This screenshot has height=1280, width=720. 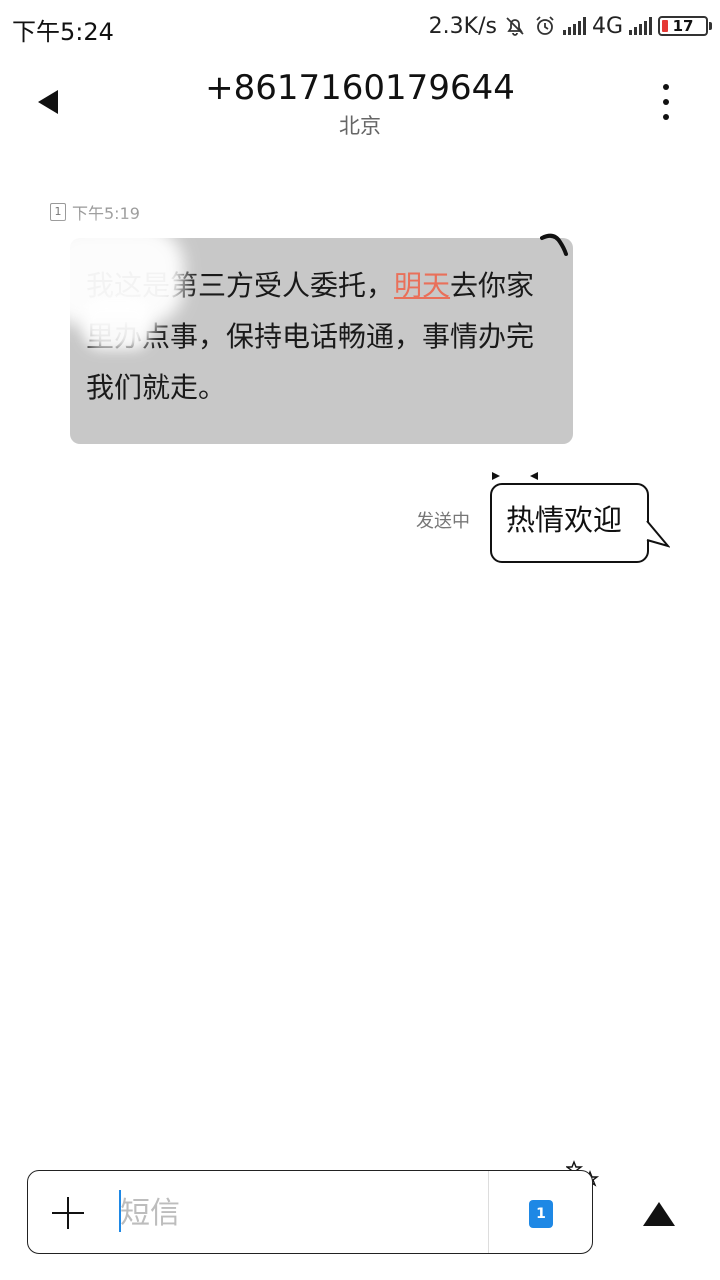 I want to click on net-speed: 2.3K/s, so click(x=462, y=26).